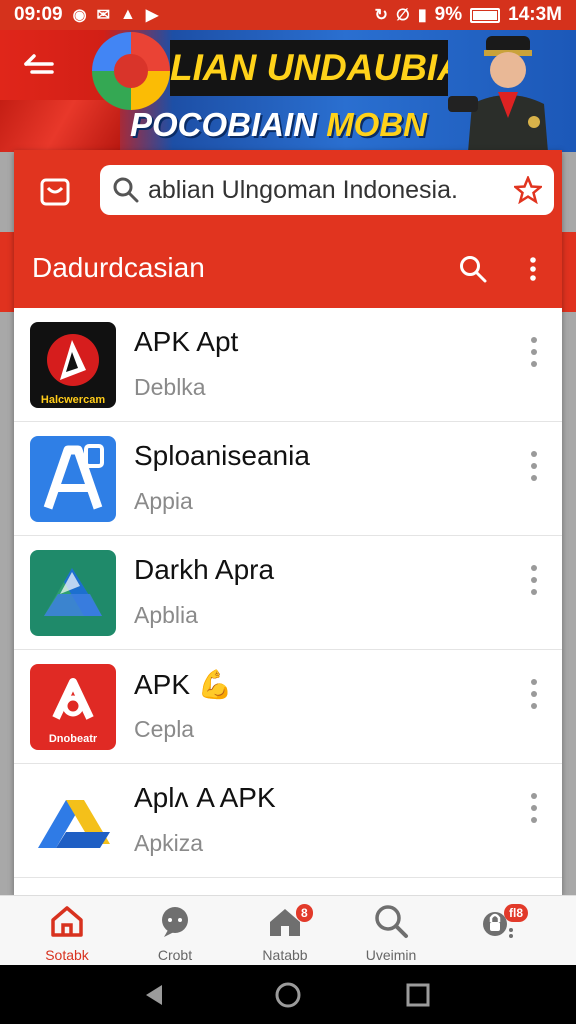 This screenshot has height=1024, width=576. What do you see at coordinates (288, 15) in the screenshot?
I see `status-bar: 09:09 ◉ ✉ ▲ ▶ ↻ ∅ ▮ 9% 14:3M` at bounding box center [288, 15].